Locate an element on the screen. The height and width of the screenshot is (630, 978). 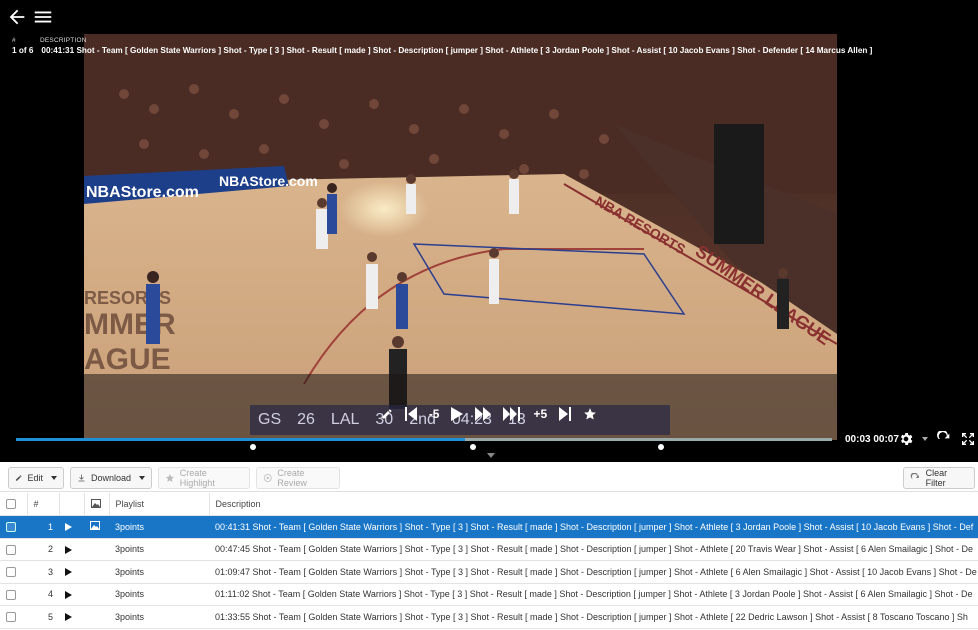
settings-gear-icon is located at coordinates (906, 439).